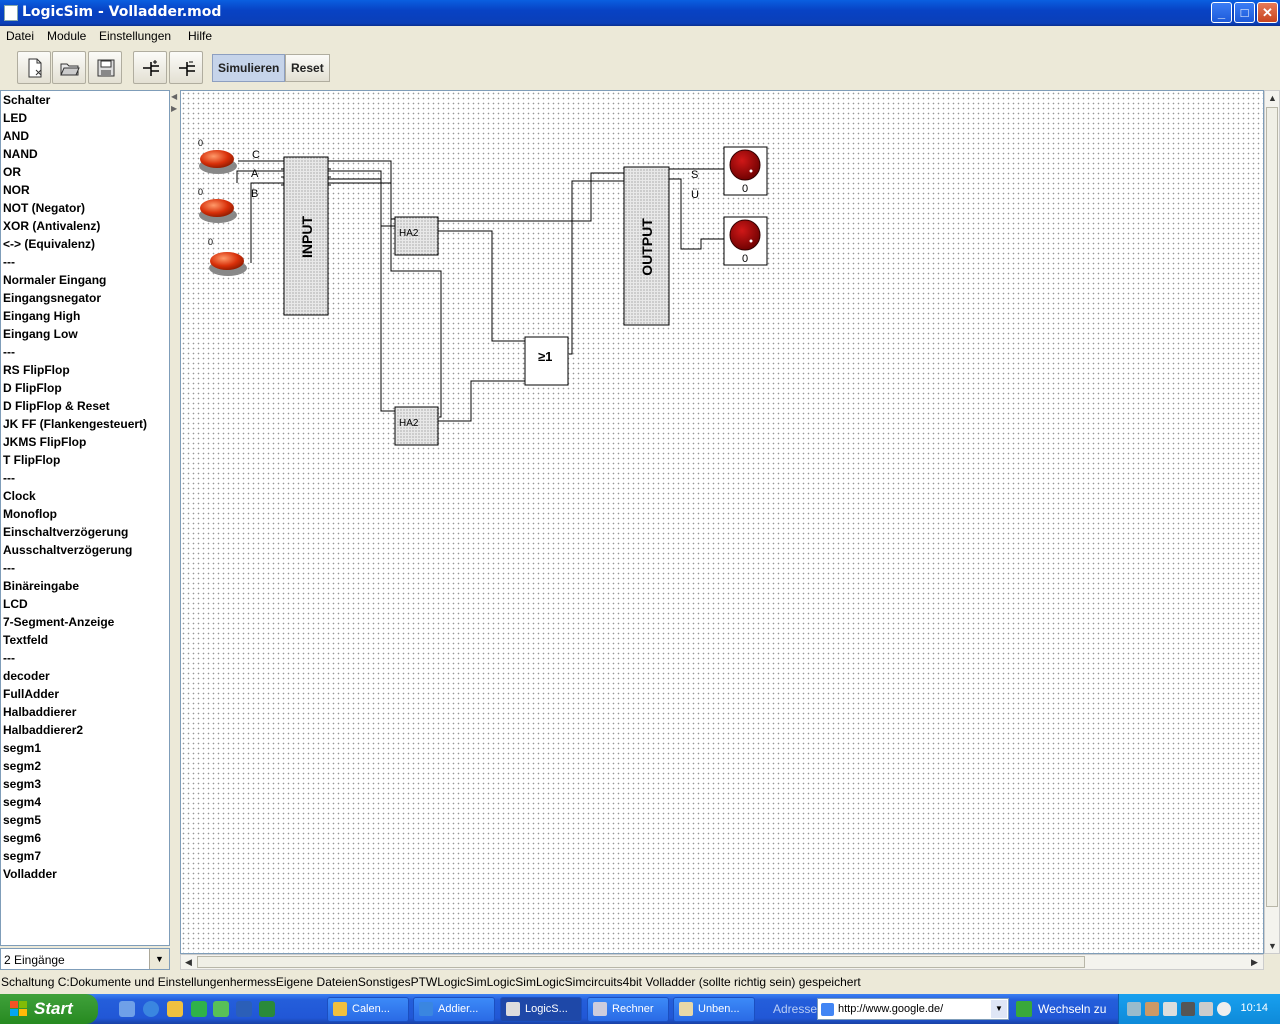 The height and width of the screenshot is (1024, 1280). I want to click on save-button, so click(105, 67).